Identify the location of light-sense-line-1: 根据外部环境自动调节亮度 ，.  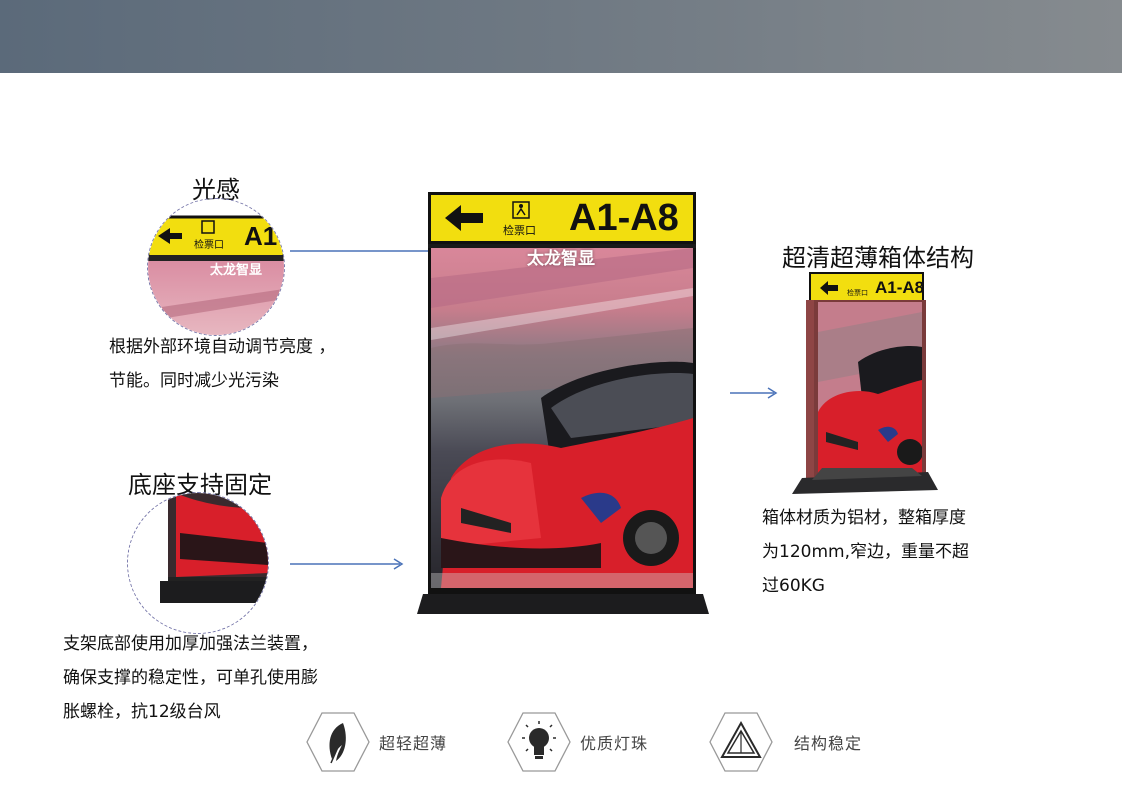
(222, 347).